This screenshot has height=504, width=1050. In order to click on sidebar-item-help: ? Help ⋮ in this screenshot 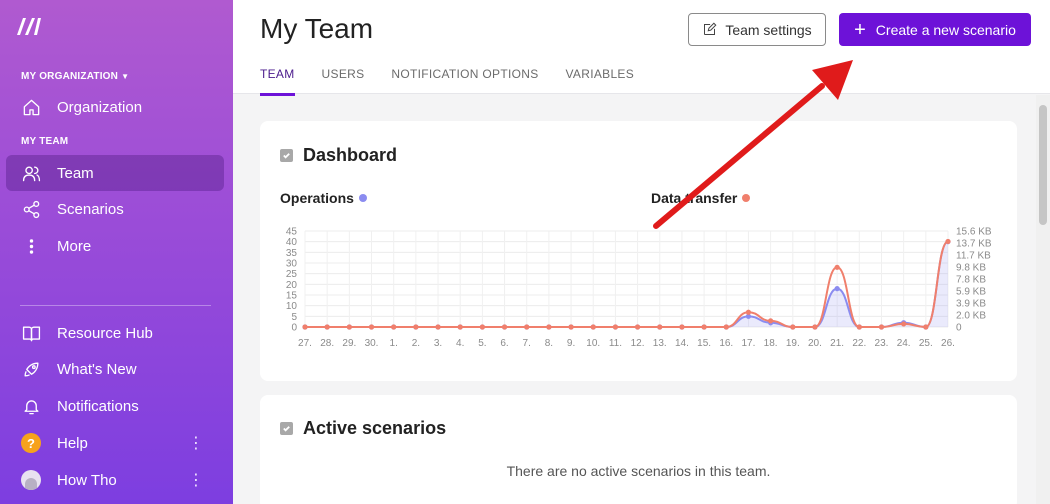, I will do `click(115, 443)`.